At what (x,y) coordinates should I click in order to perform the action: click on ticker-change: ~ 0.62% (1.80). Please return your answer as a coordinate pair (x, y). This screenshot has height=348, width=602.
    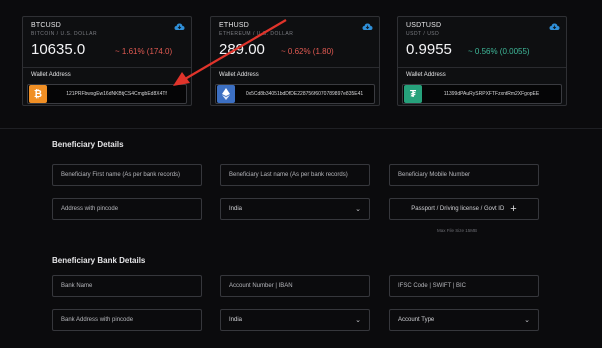
    Looking at the image, I should click on (307, 51).